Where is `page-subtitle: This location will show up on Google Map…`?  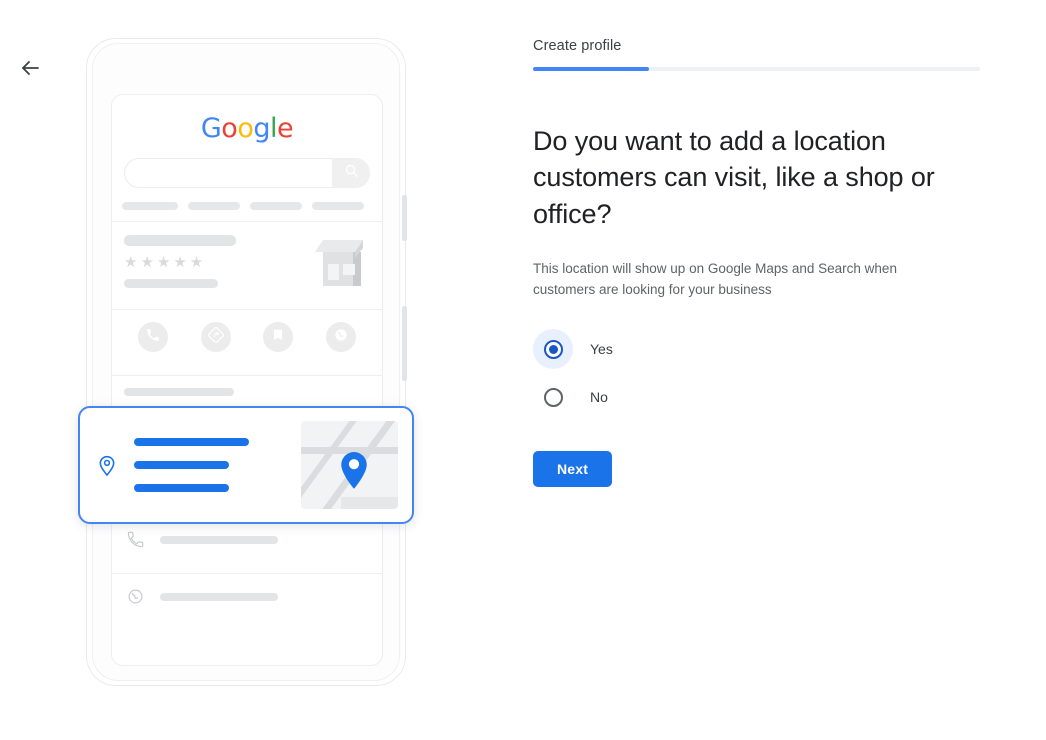 page-subtitle: This location will show up on Google Map… is located at coordinates (715, 279).